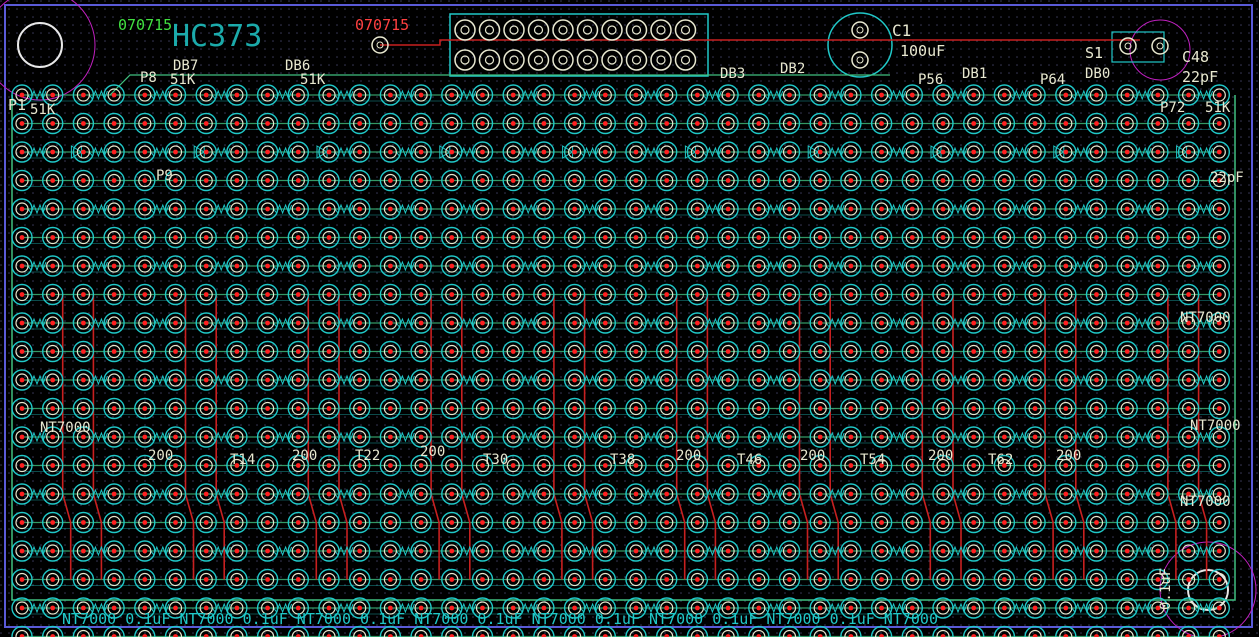 The width and height of the screenshot is (1259, 637). Describe the element at coordinates (872, 460) in the screenshot. I see `t54-label: T54` at that location.